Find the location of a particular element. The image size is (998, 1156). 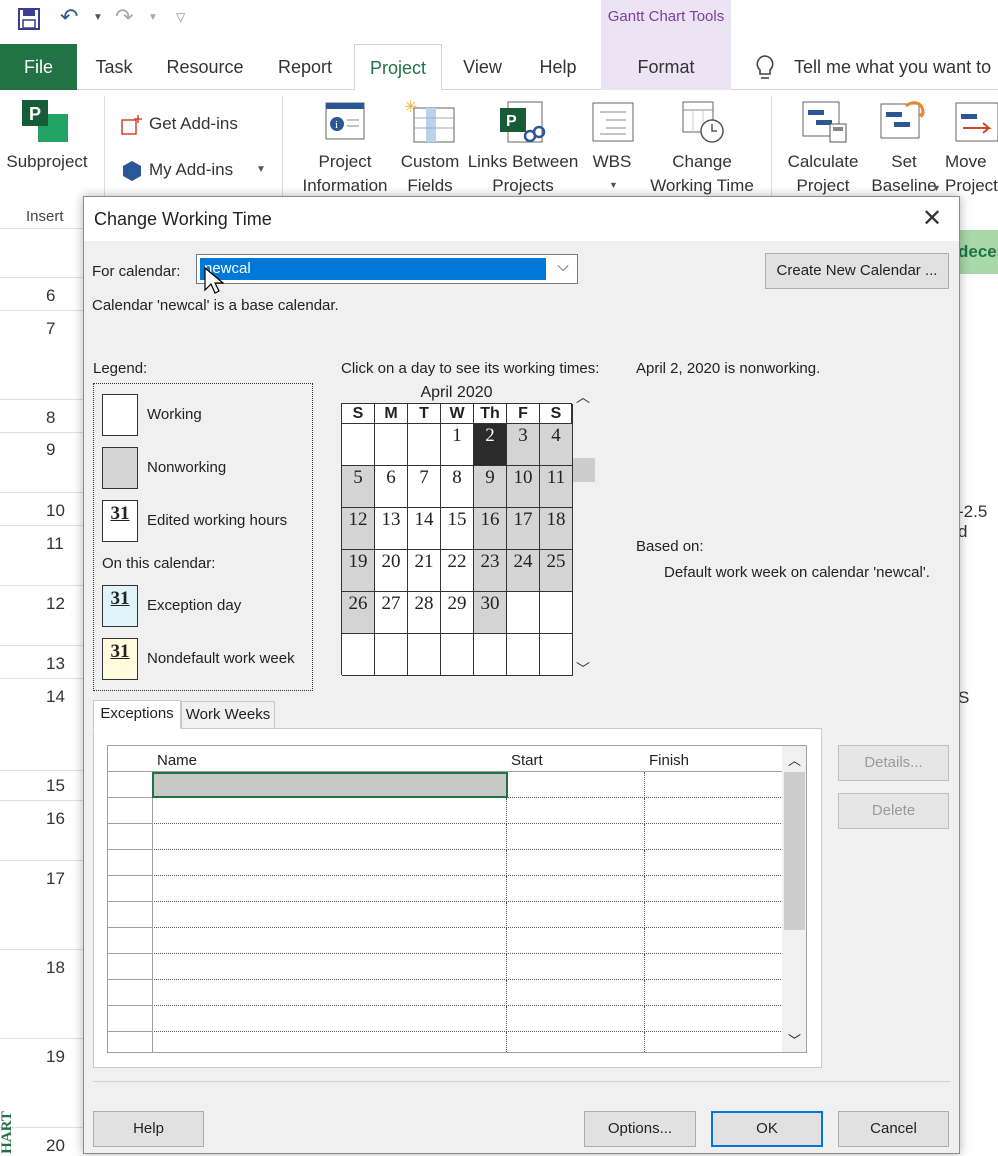

links-between-projects-button: Links Between Projects is located at coordinates (523, 174).